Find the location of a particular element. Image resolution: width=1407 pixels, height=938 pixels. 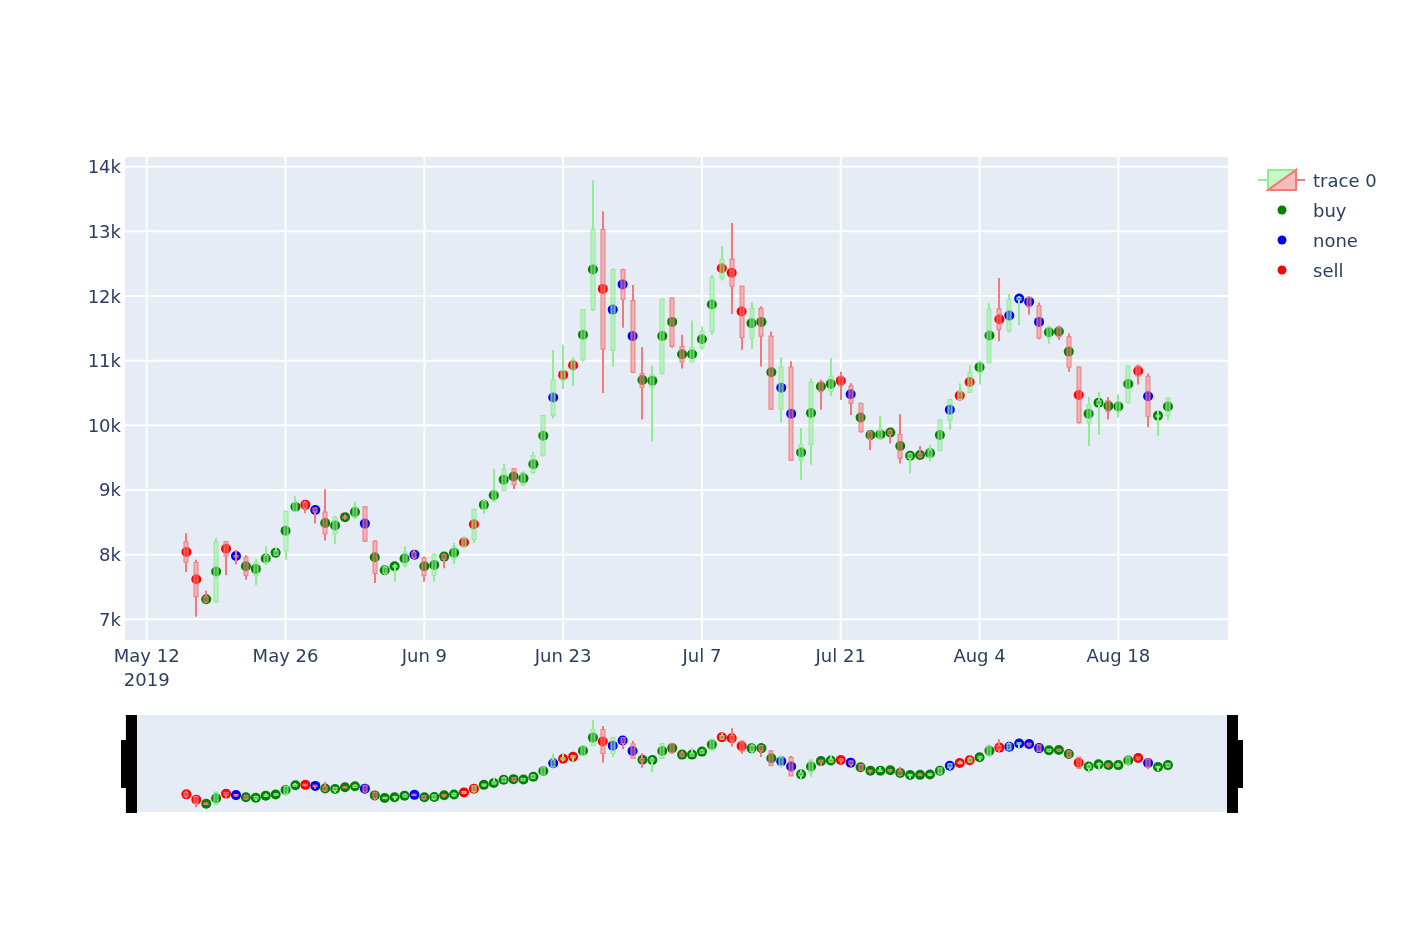

y-tick-label: 10k is located at coordinates (104, 425).